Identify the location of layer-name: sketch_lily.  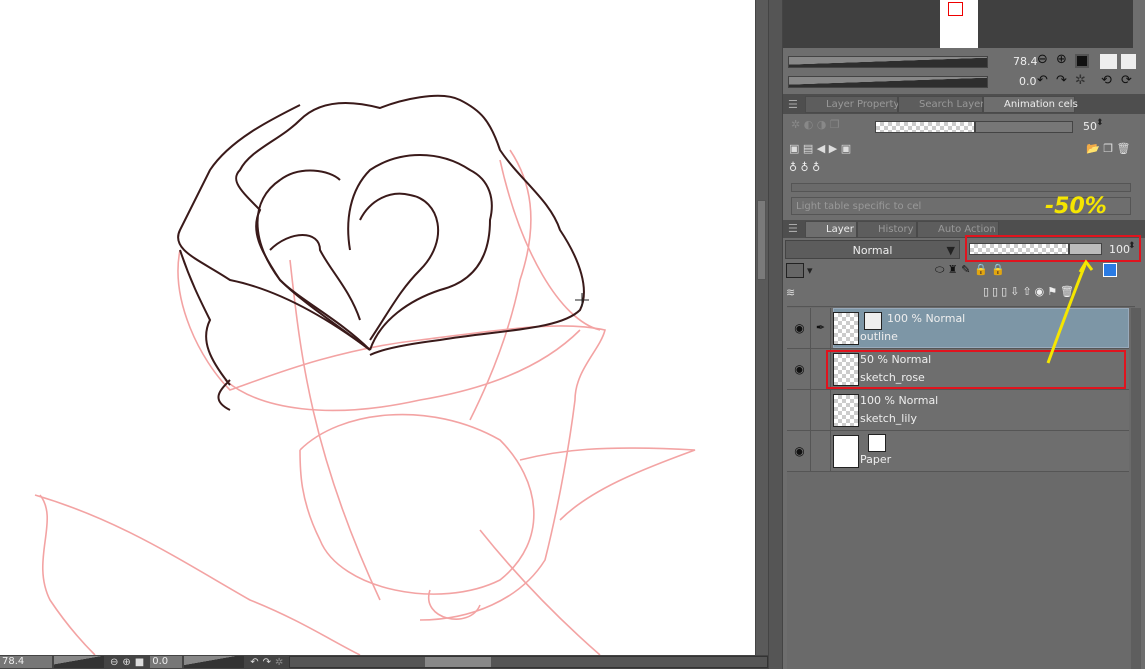
(888, 418).